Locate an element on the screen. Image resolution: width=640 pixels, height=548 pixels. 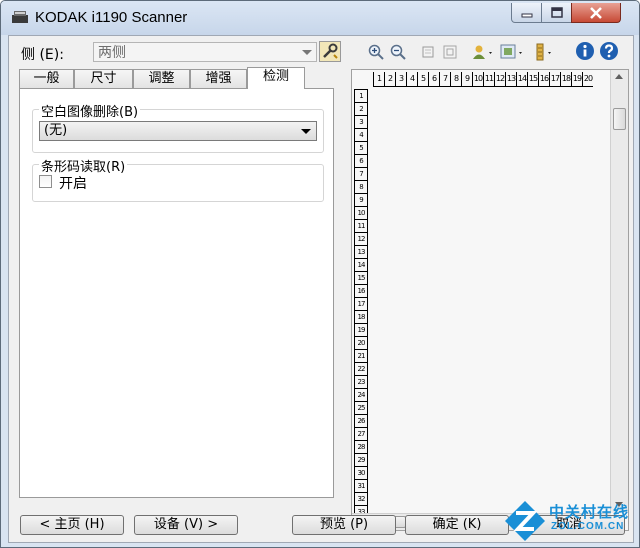
blank-image-select: (无) is located at coordinates (178, 131).